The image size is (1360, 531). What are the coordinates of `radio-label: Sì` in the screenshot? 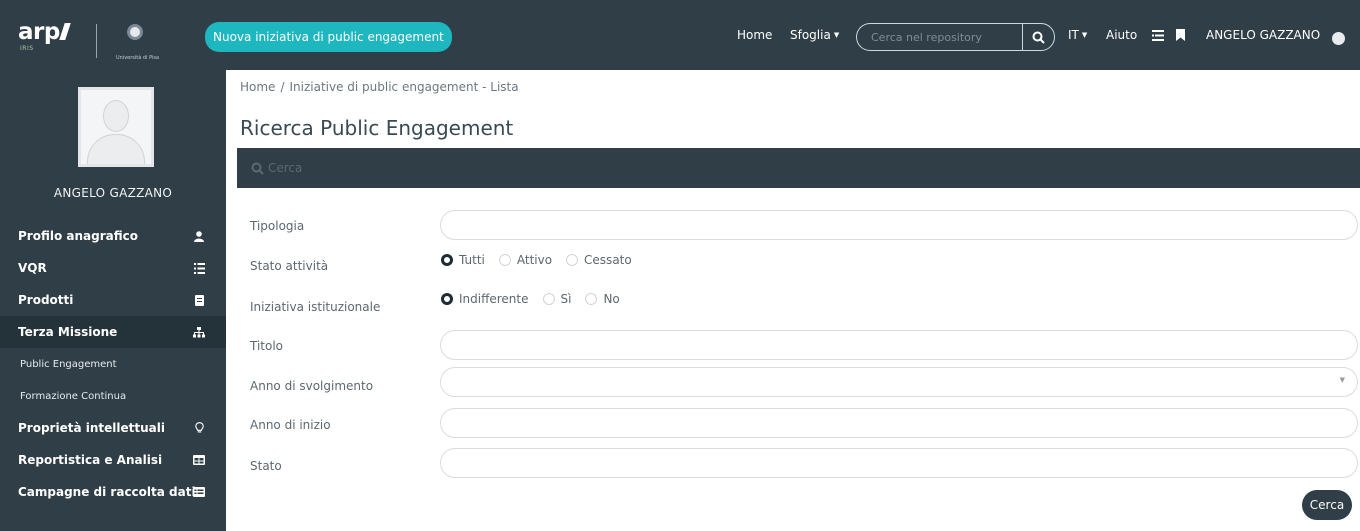 It's located at (566, 299).